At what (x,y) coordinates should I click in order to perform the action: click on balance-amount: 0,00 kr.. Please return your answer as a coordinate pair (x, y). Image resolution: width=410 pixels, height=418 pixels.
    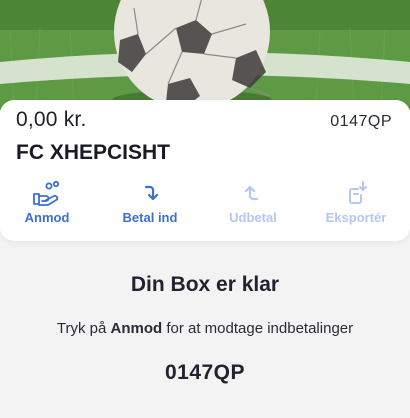
    Looking at the image, I should click on (51, 119).